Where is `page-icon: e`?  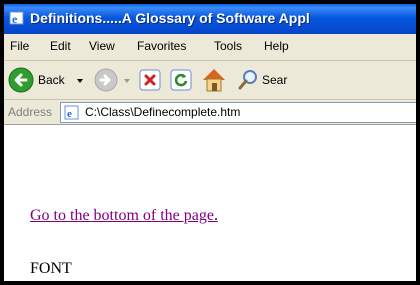
page-icon: e is located at coordinates (71, 112).